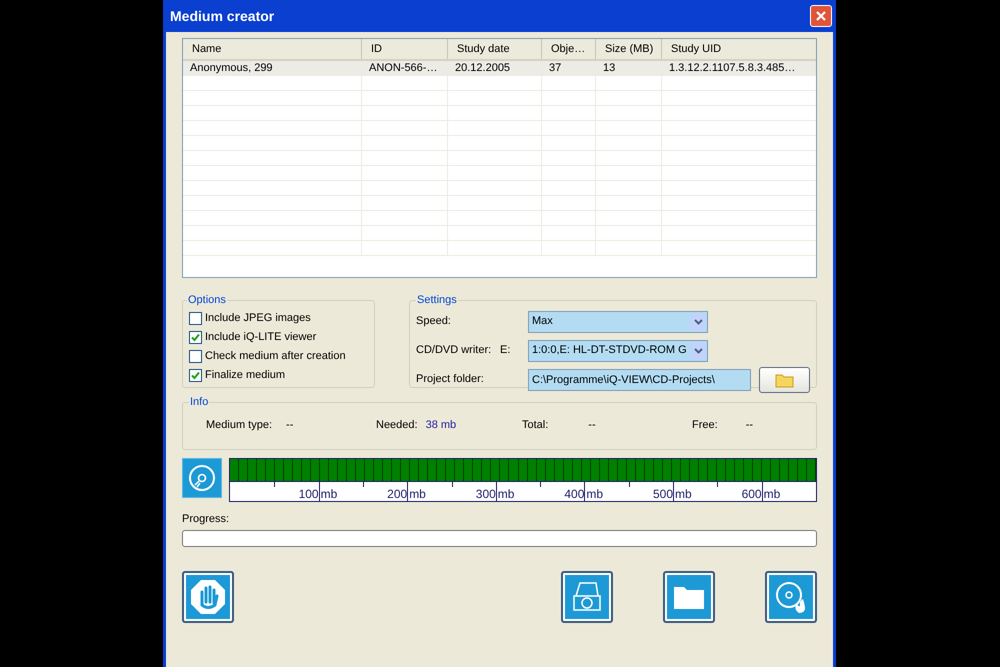 This screenshot has height=667, width=1000. What do you see at coordinates (437, 300) in the screenshot?
I see `group-title: Settings` at bounding box center [437, 300].